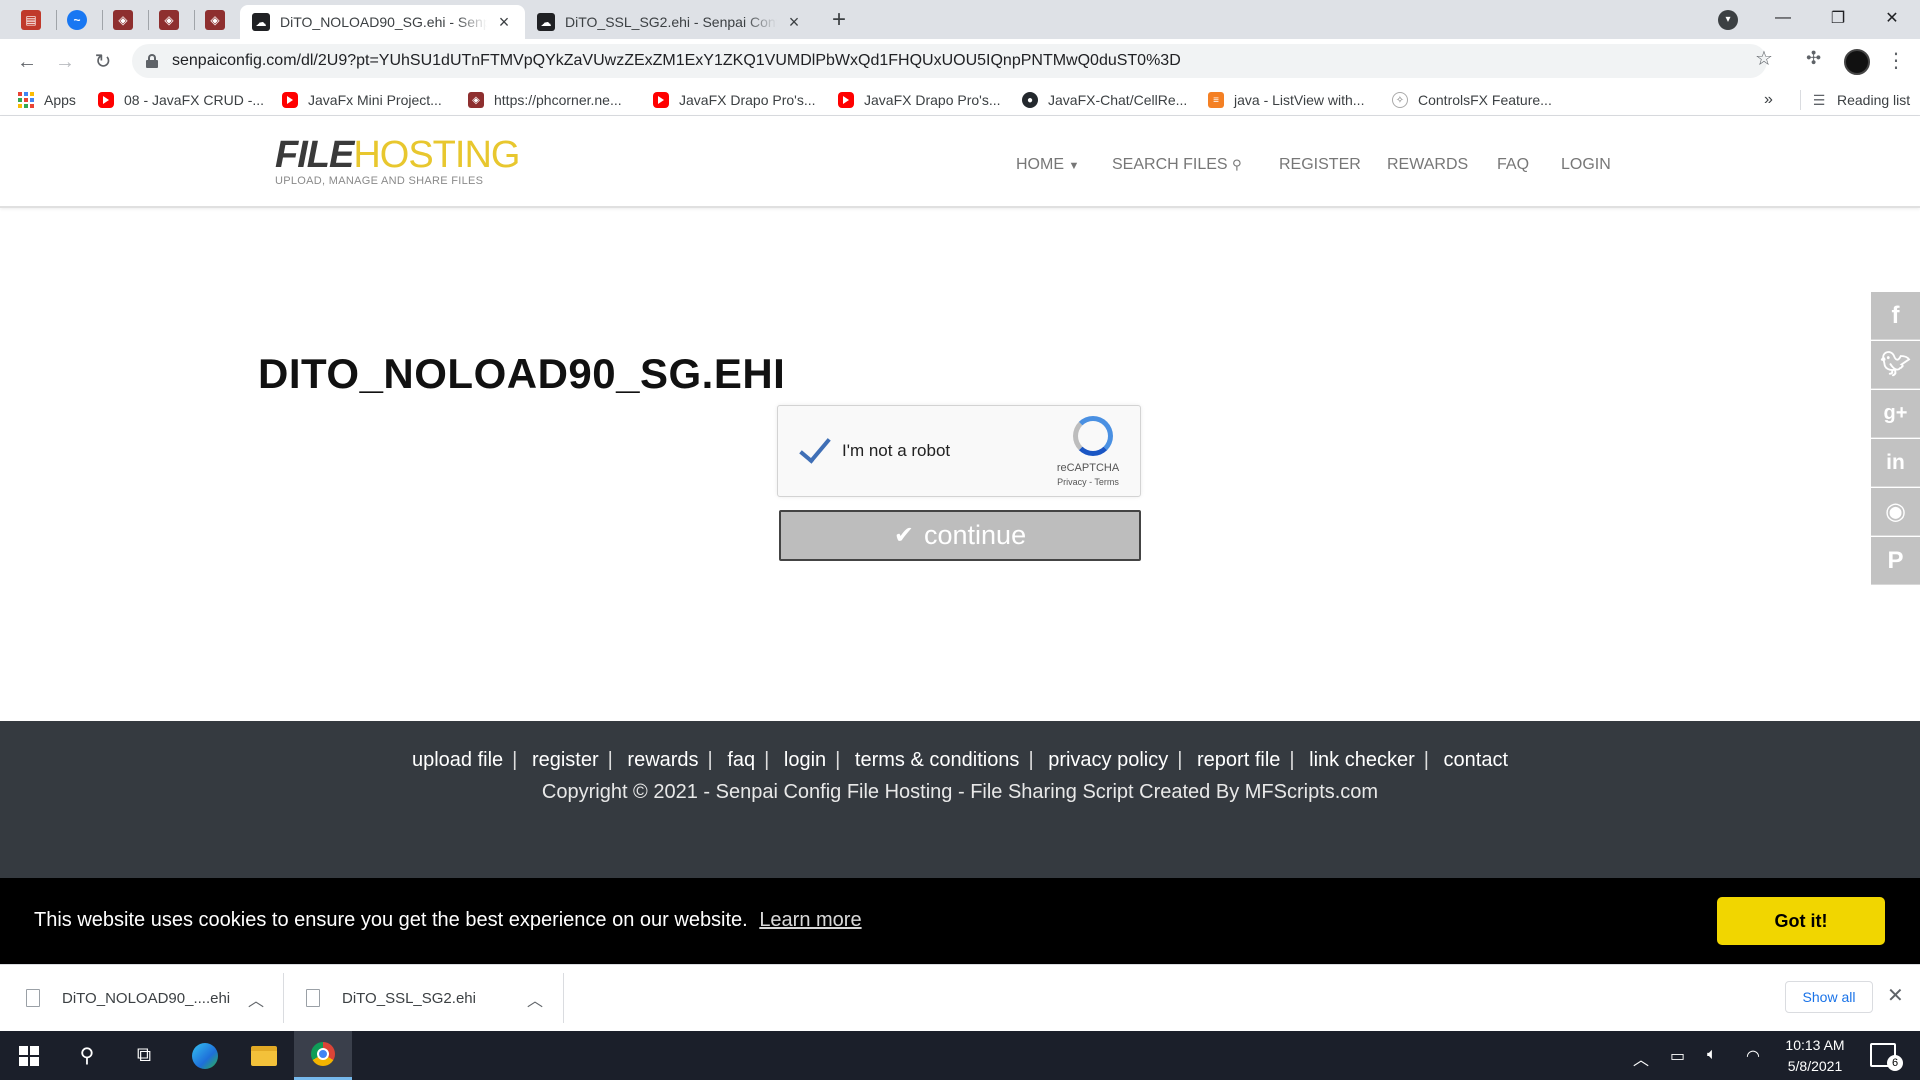 Image resolution: width=1920 pixels, height=1080 pixels. I want to click on pinterest-share-icon: P, so click(1895, 561).